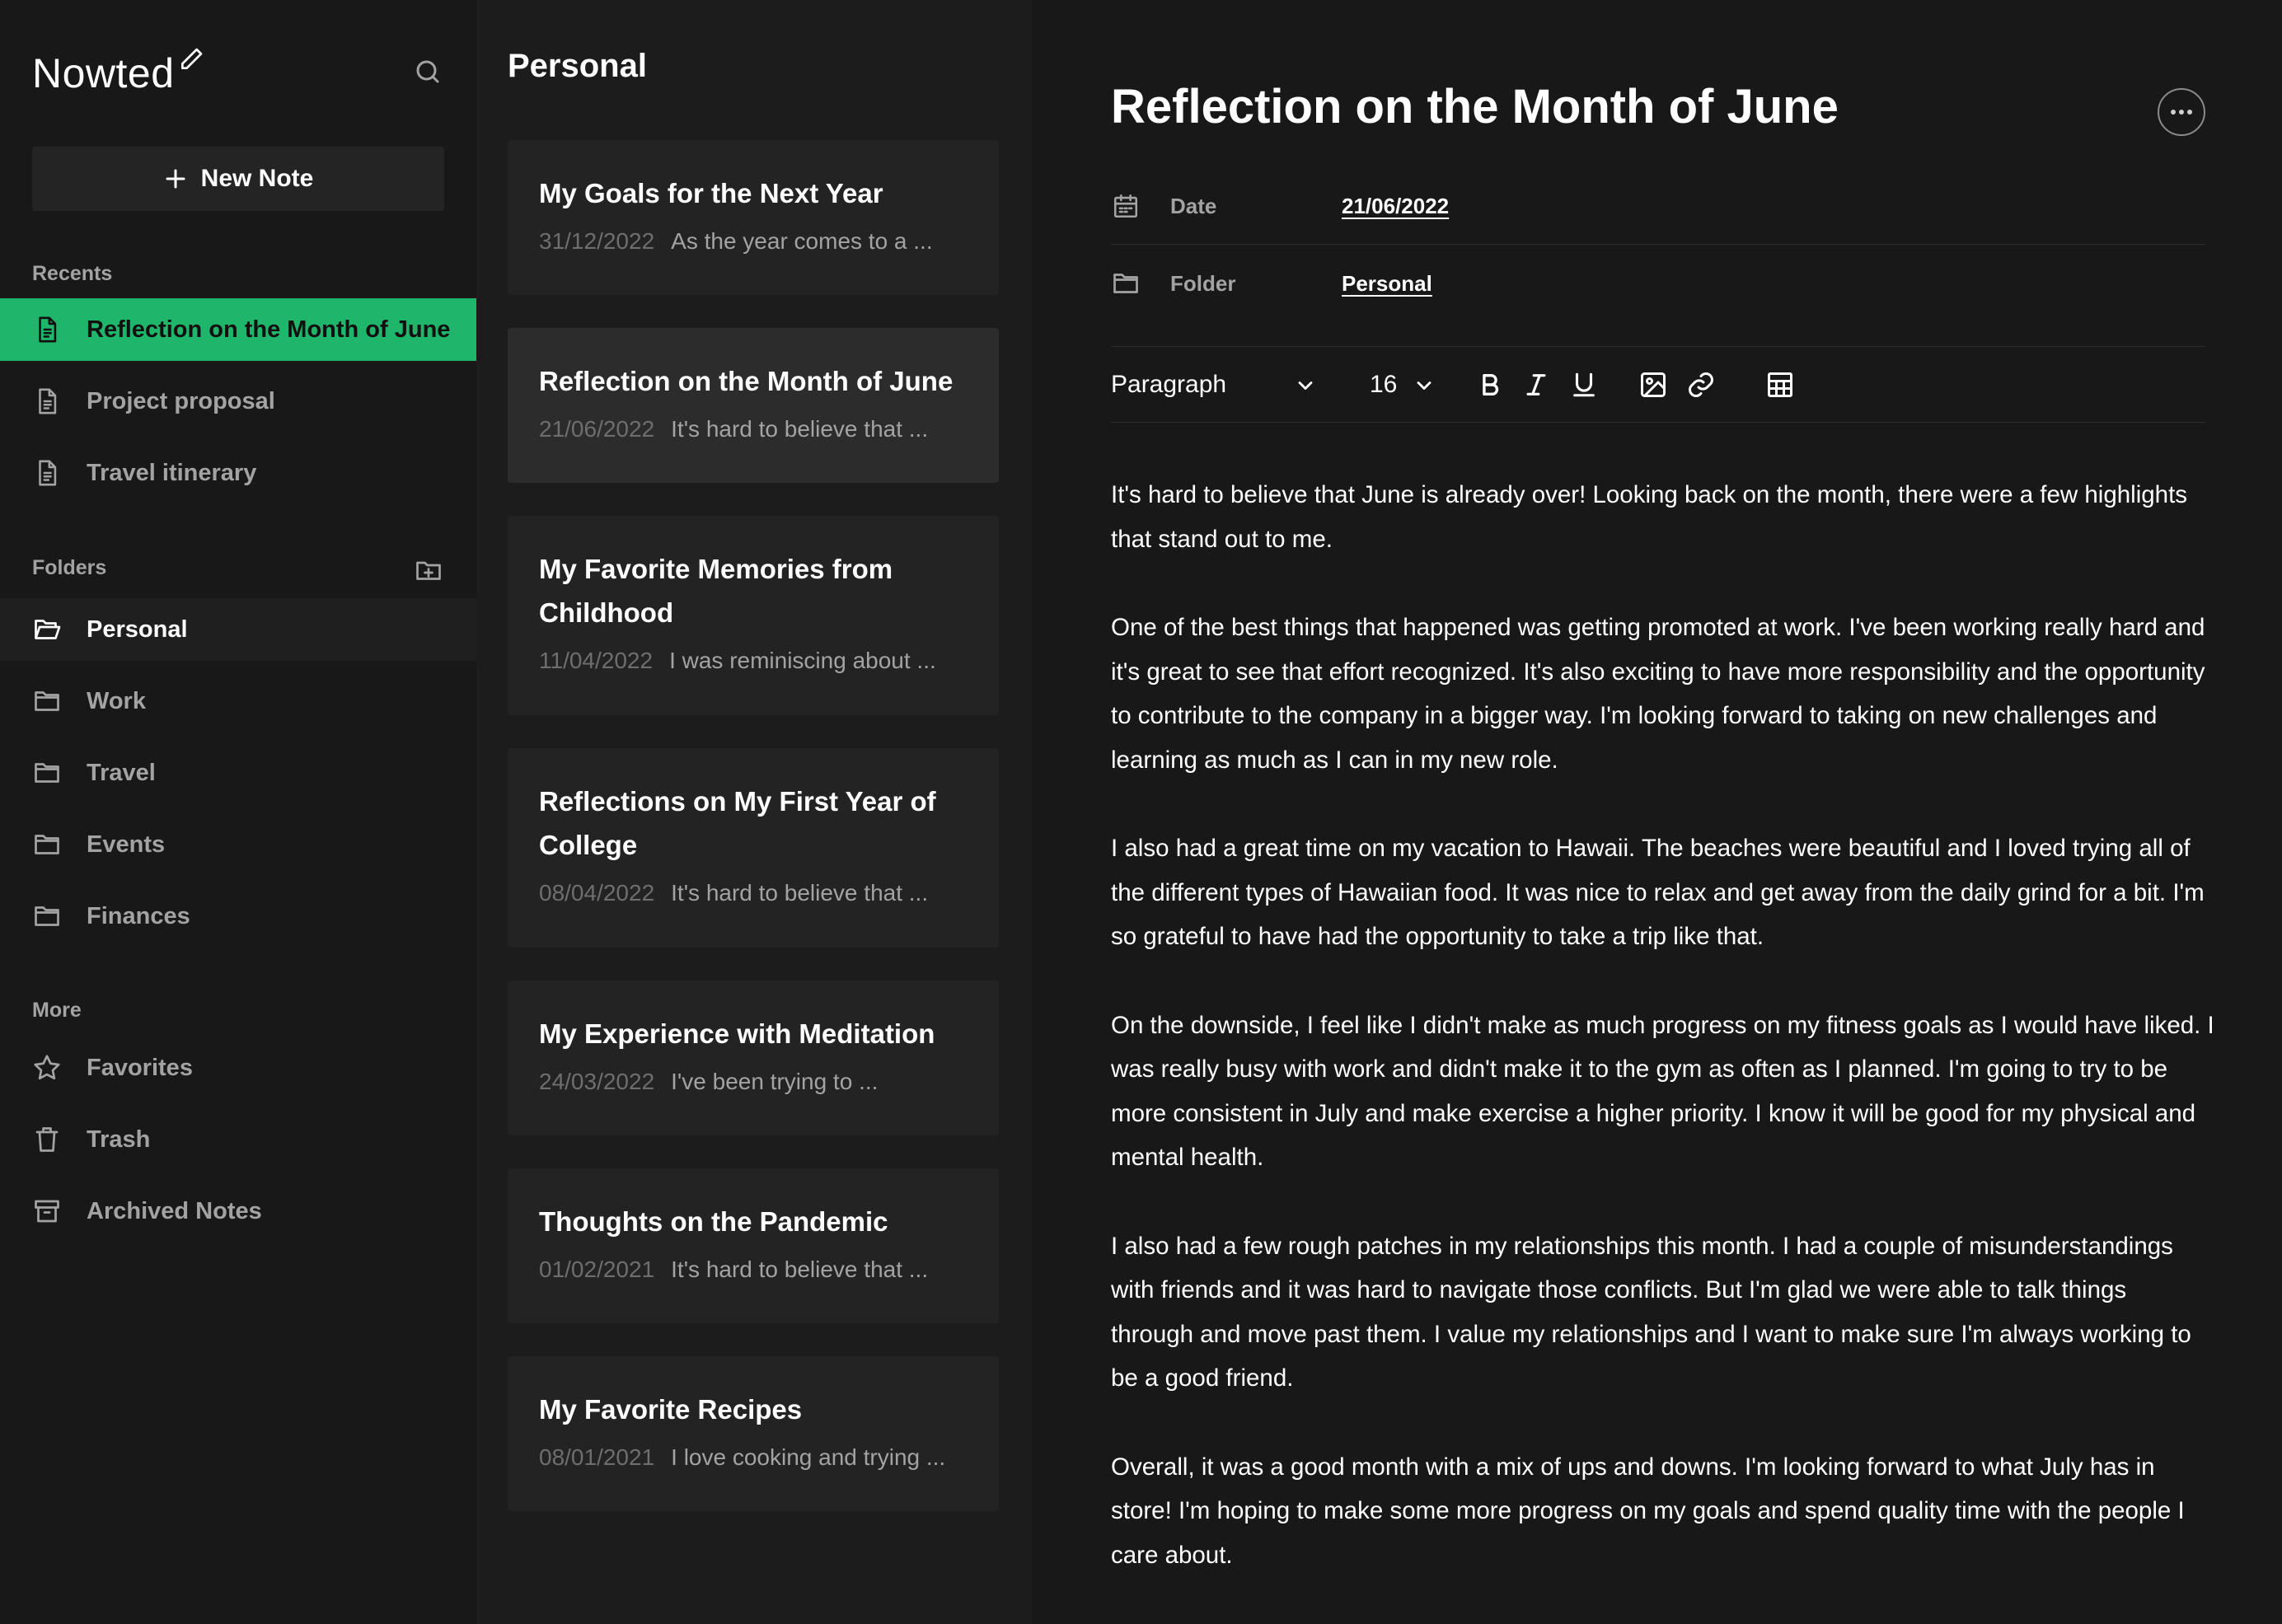 The width and height of the screenshot is (2282, 1624). I want to click on toolbar-top-divider, so click(1658, 346).